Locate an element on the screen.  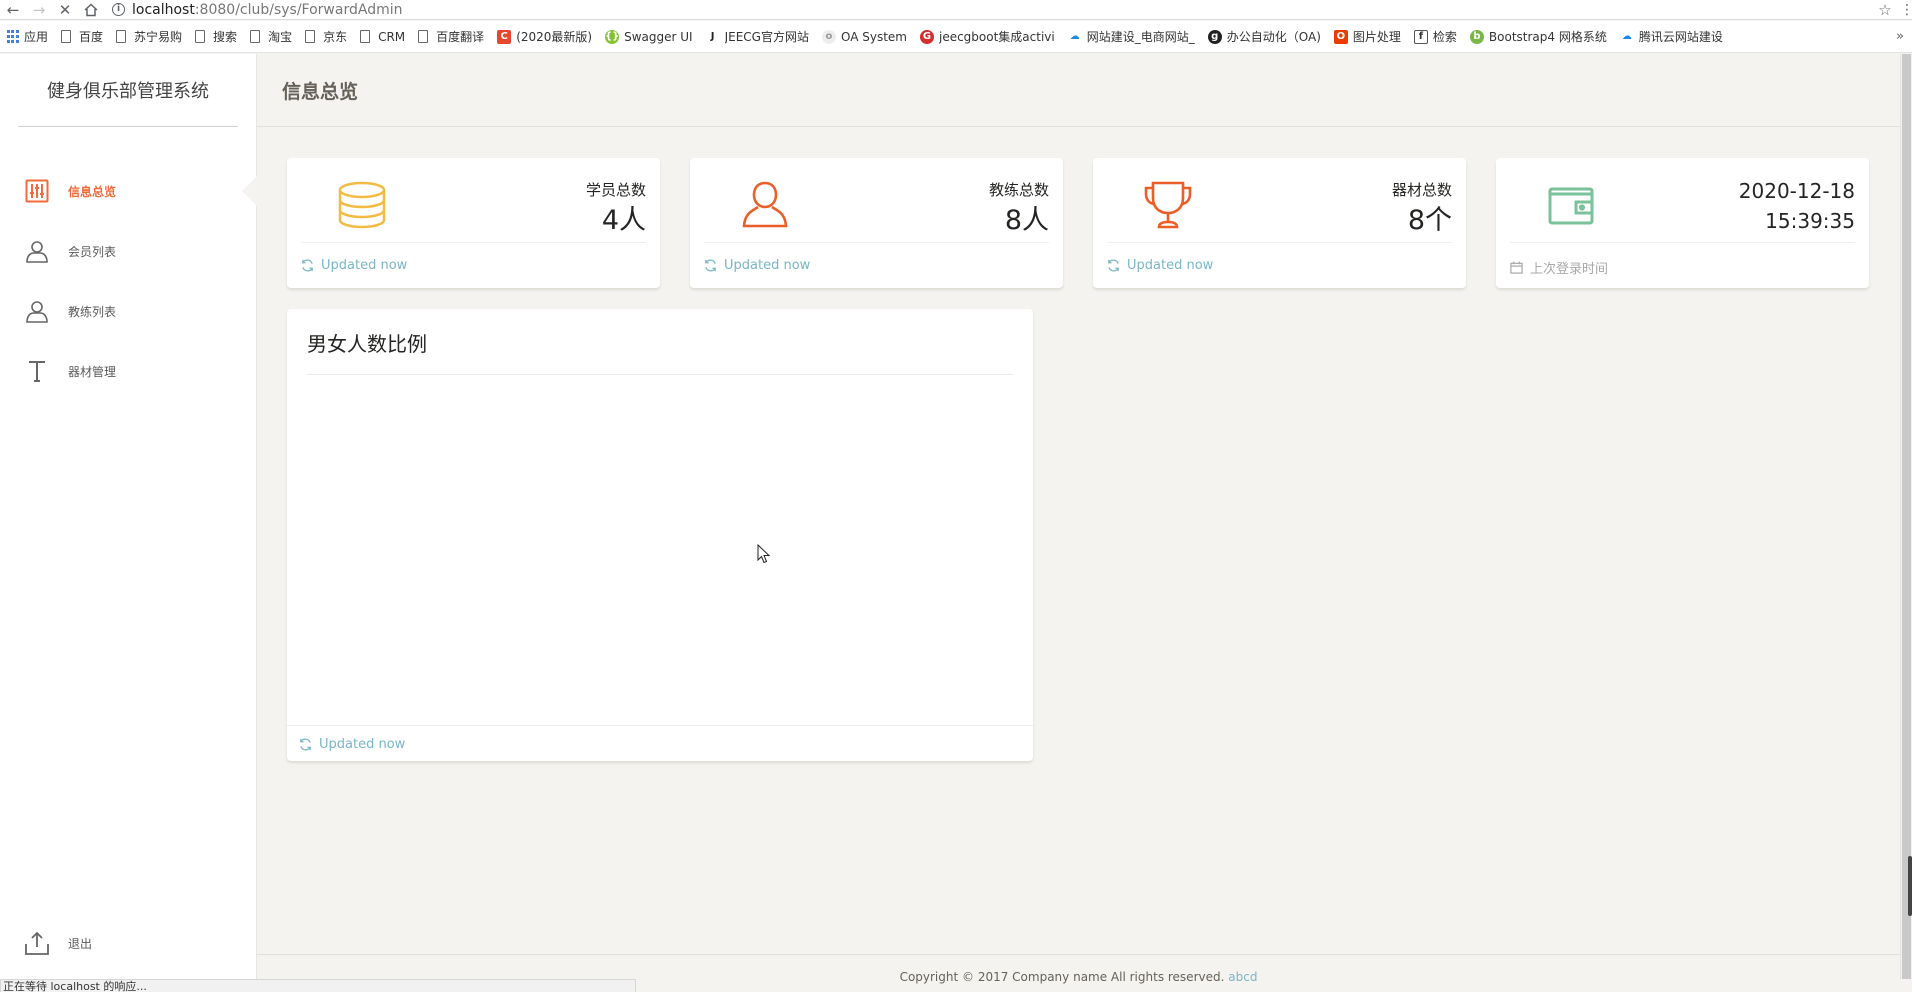
bookmark-tencent-cloud: ☁ 腾讯云网站建设 is located at coordinates (1671, 36).